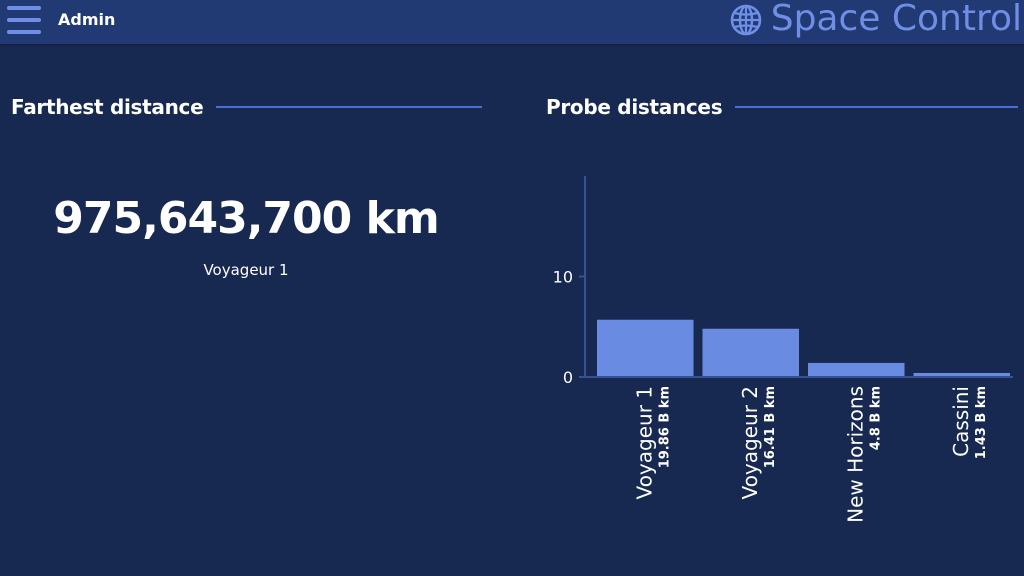 Image resolution: width=1024 pixels, height=576 pixels. Describe the element at coordinates (855, 454) in the screenshot. I see `x-tick-label: New Horizons` at that location.